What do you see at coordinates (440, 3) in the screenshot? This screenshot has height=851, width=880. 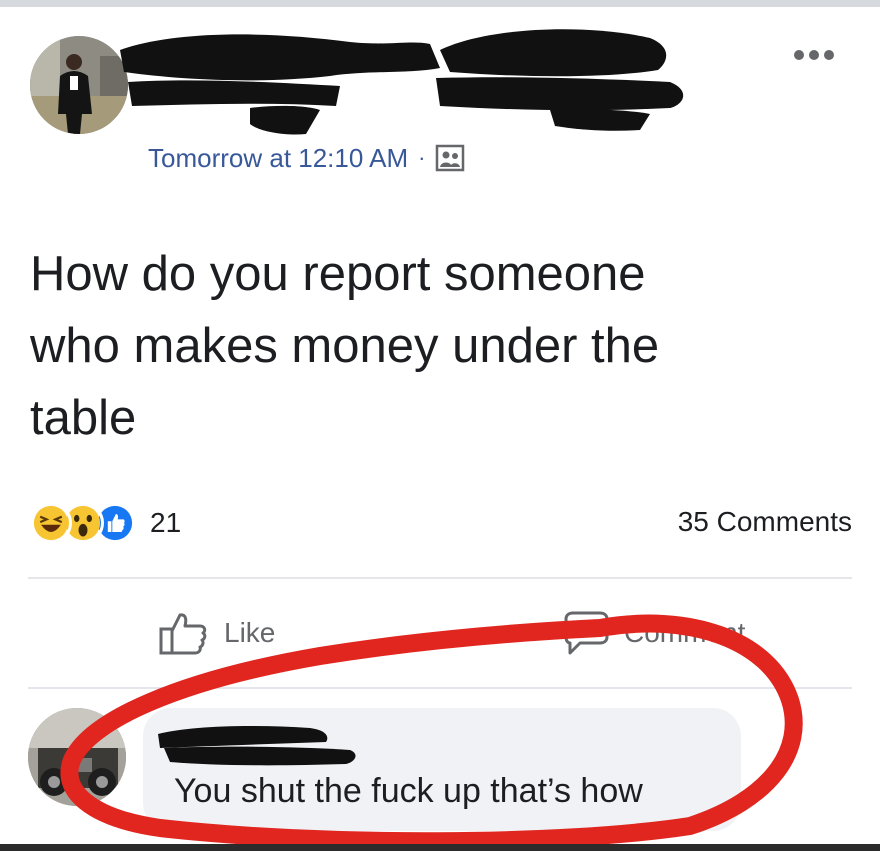 I see `top-edge-strip` at bounding box center [440, 3].